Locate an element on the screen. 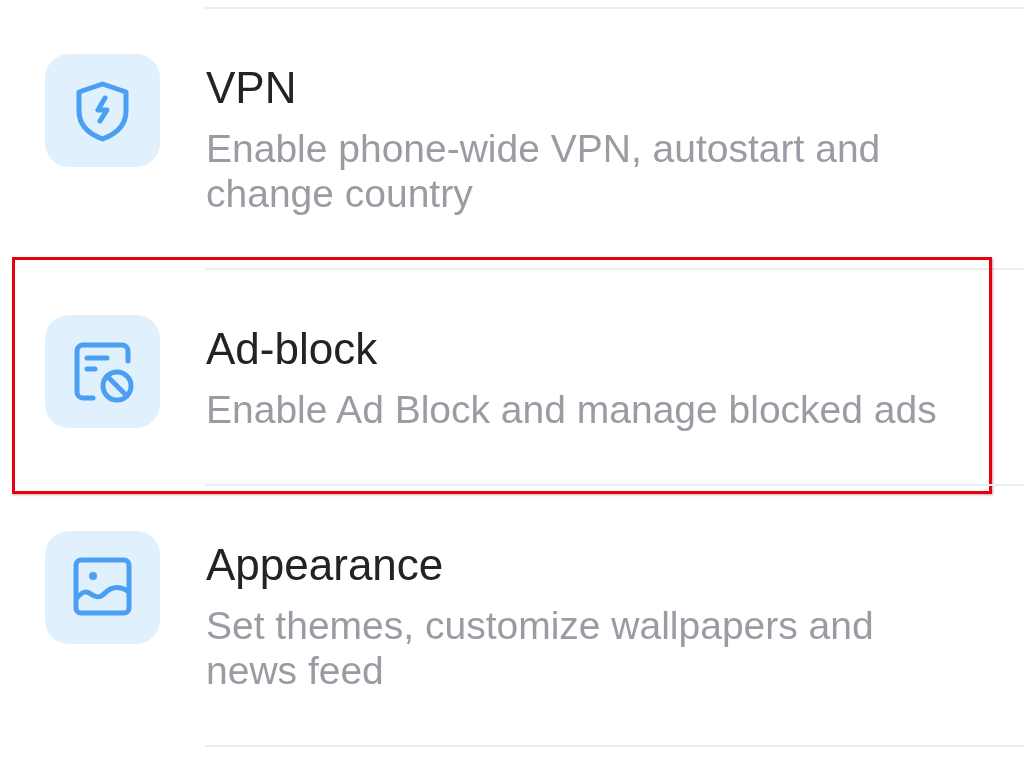  setting-title: VPN is located at coordinates (252, 88).